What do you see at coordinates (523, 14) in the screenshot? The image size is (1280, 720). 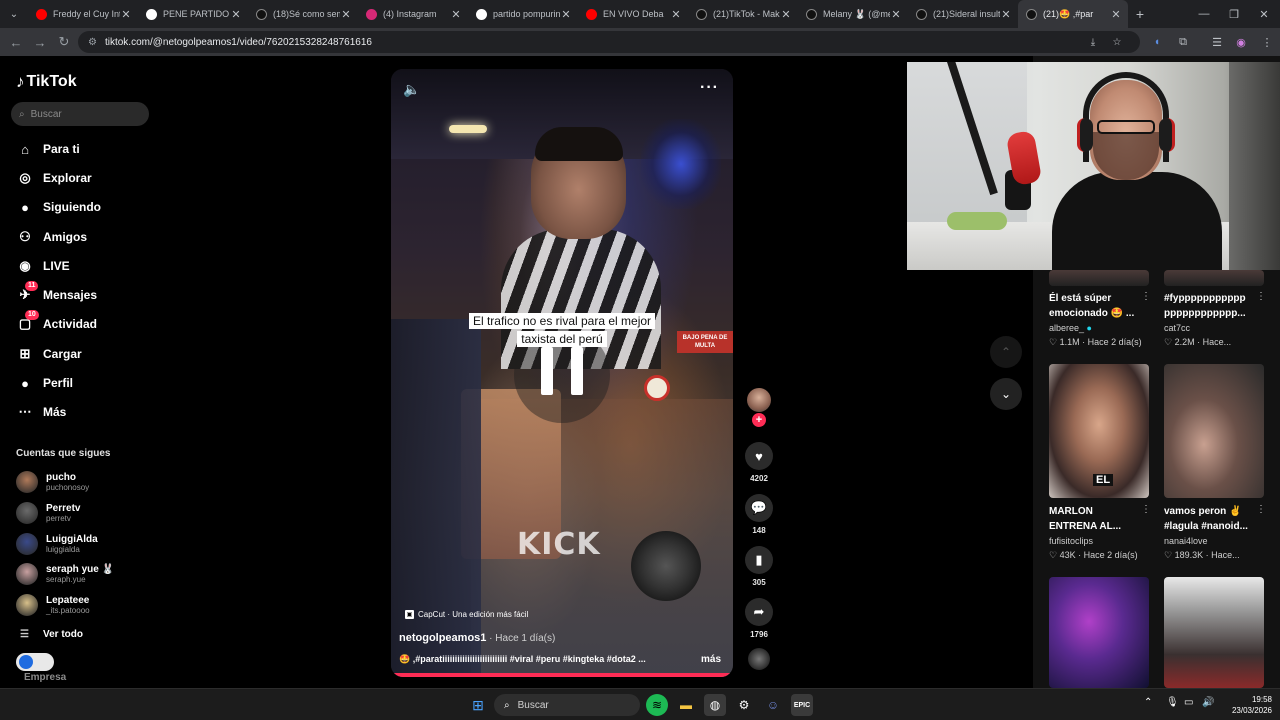 I see `browser-tab: partido pompurin ✕` at bounding box center [523, 14].